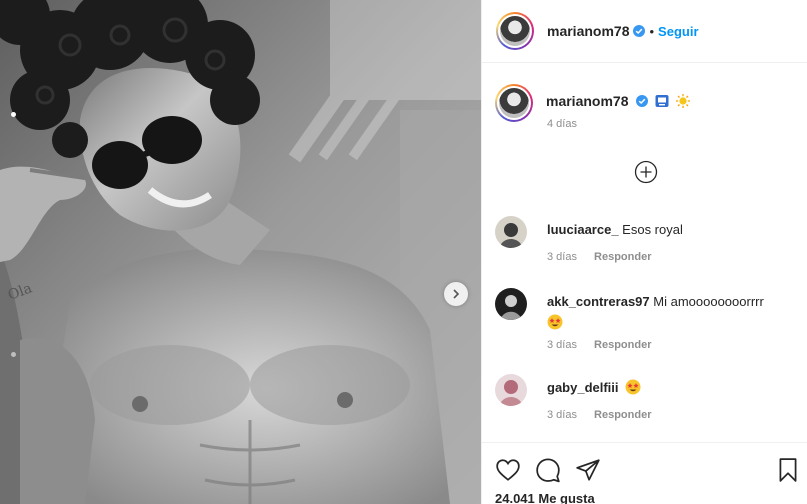  What do you see at coordinates (678, 31) in the screenshot?
I see `follow-button: Seguir` at bounding box center [678, 31].